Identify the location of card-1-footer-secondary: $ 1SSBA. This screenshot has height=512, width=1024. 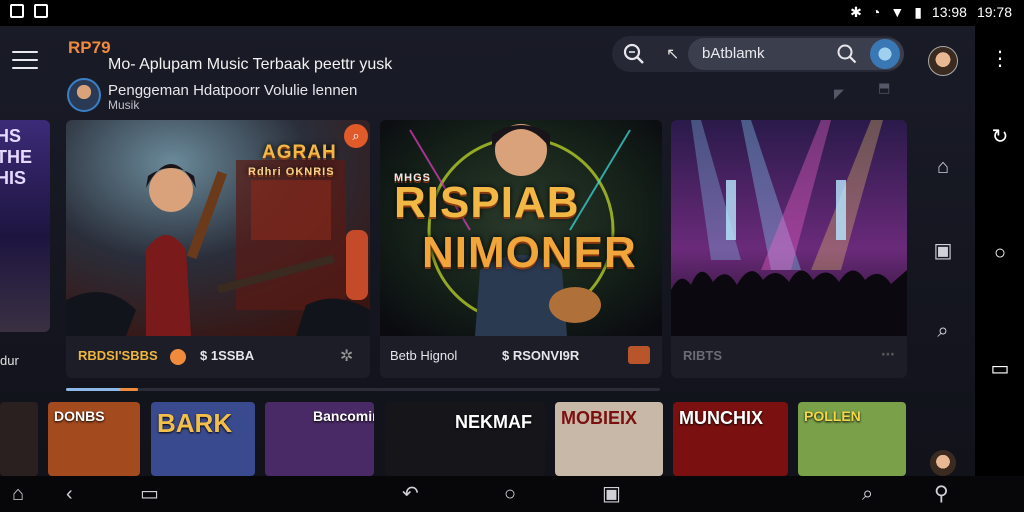
(227, 355).